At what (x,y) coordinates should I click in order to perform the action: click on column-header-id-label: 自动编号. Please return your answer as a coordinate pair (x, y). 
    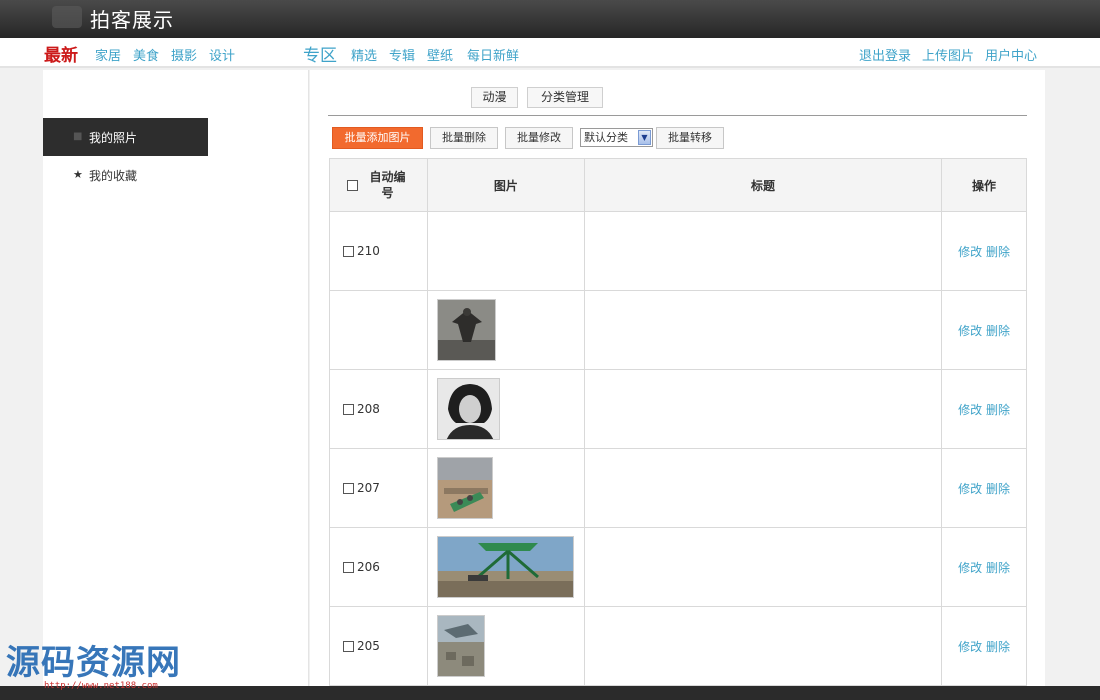
    Looking at the image, I should click on (387, 185).